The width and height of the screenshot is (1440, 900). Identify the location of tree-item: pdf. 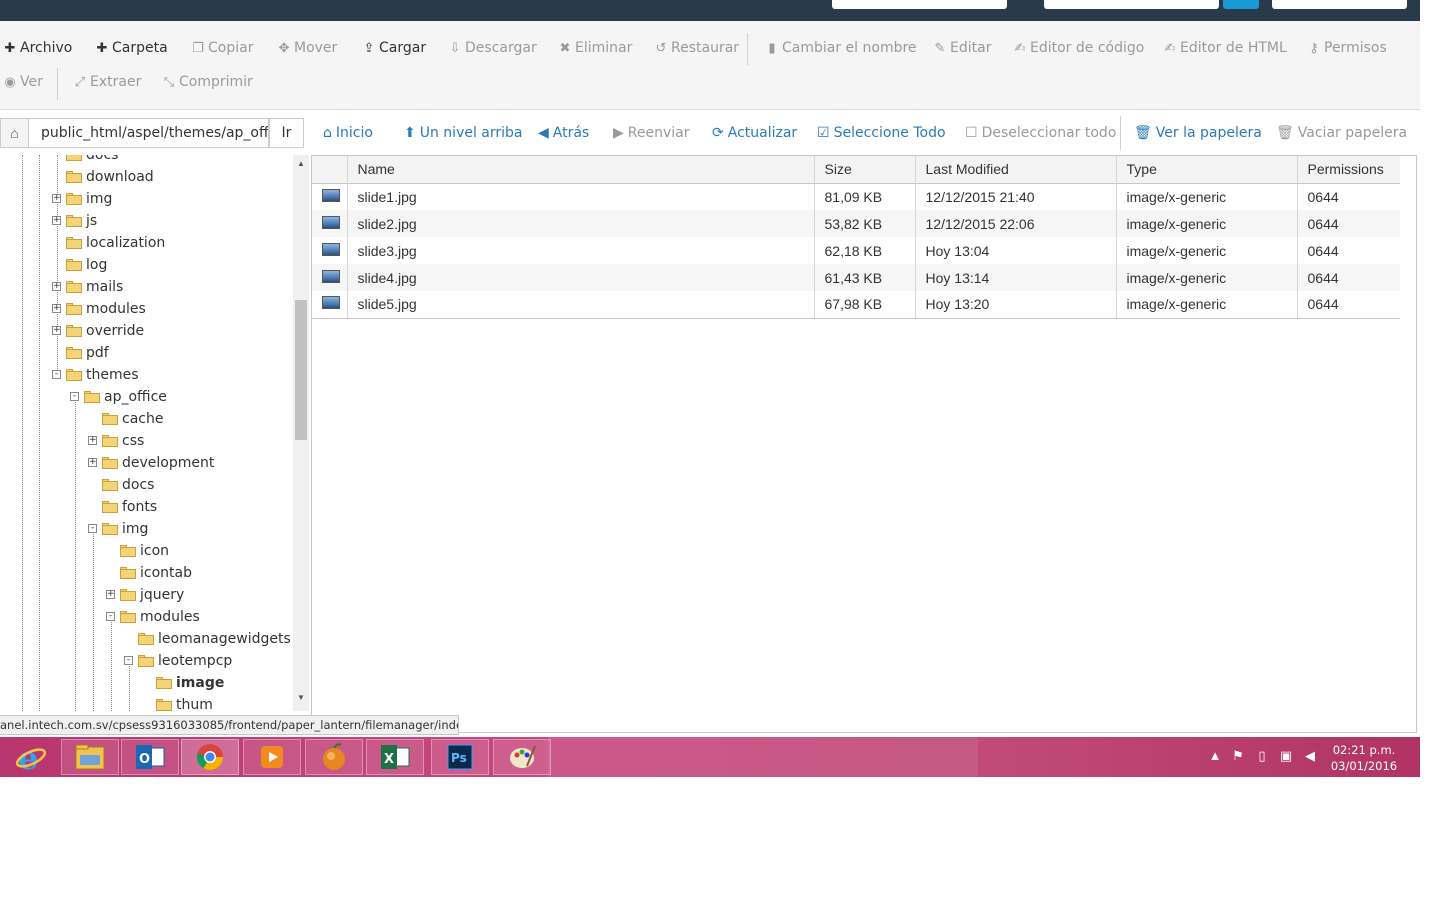
(87, 353).